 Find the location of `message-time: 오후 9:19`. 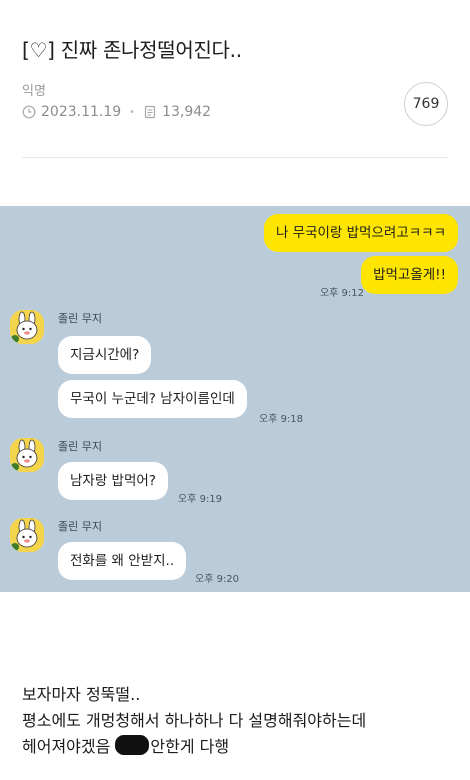

message-time: 오후 9:19 is located at coordinates (200, 499).